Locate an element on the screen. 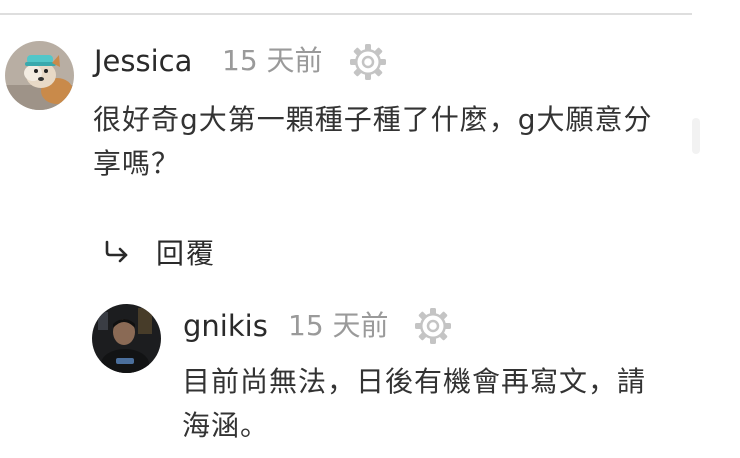  reply-button: 回覆 is located at coordinates (160, 252).